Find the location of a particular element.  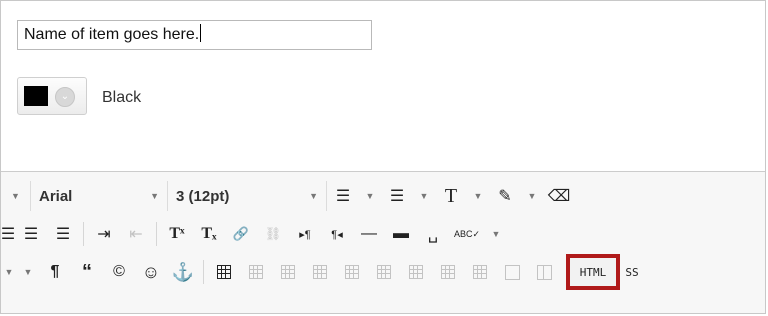

horizontal-line-icon: — is located at coordinates (369, 233).